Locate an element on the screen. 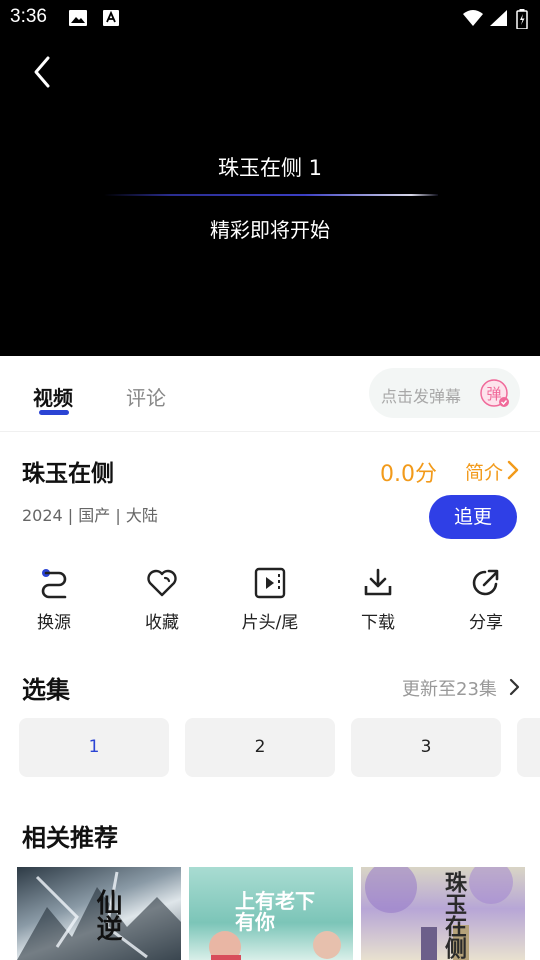 This screenshot has width=540, height=960. action-skip-intro-outro: 片头/尾 is located at coordinates (270, 604).